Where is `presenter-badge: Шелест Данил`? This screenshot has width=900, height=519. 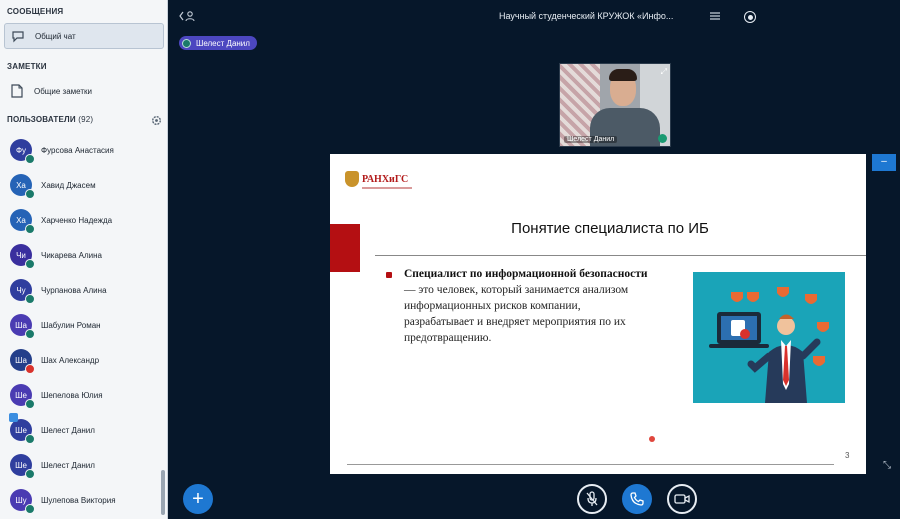
presenter-badge: Шелест Данил is located at coordinates (218, 43).